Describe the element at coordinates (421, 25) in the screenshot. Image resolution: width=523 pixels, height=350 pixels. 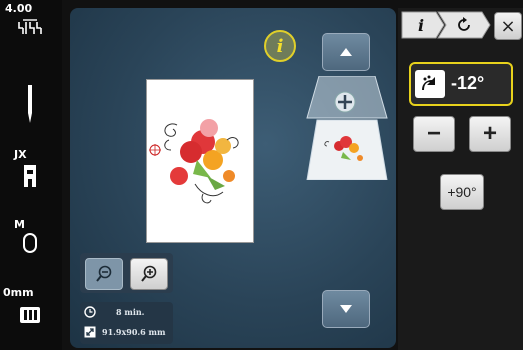
I see `tab-info: i` at that location.